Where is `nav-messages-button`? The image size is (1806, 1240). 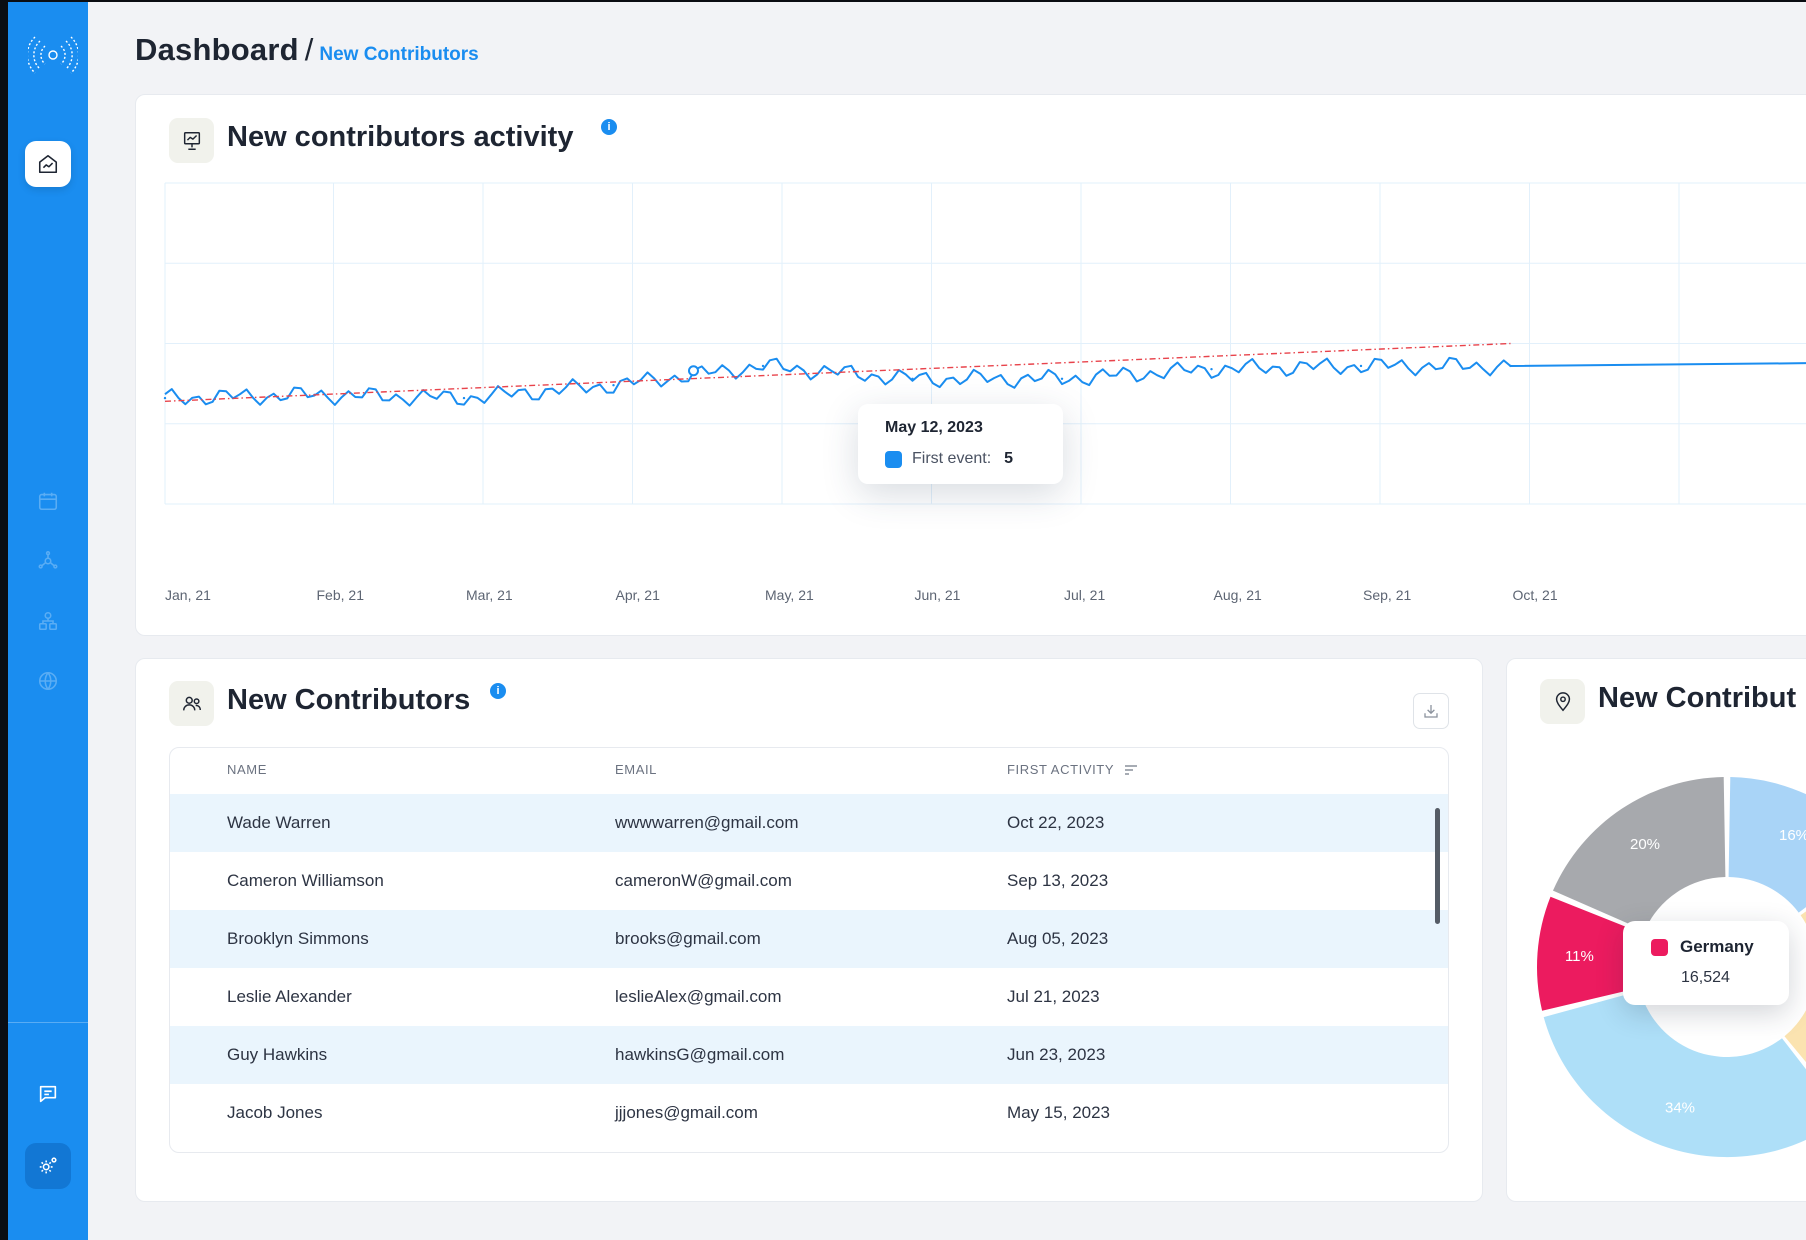
nav-messages-button is located at coordinates (48, 1094).